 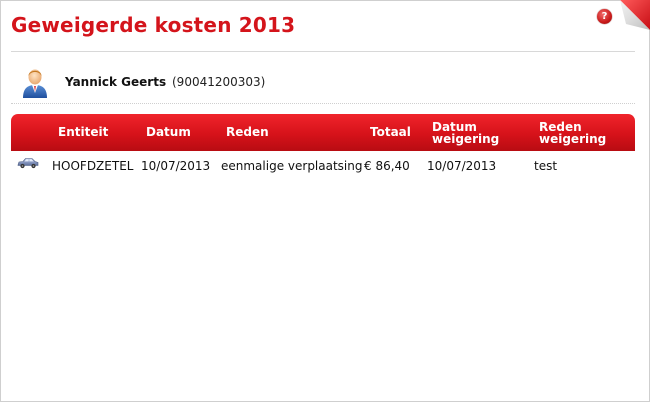 What do you see at coordinates (219, 82) in the screenshot?
I see `user-id: (90041200303)` at bounding box center [219, 82].